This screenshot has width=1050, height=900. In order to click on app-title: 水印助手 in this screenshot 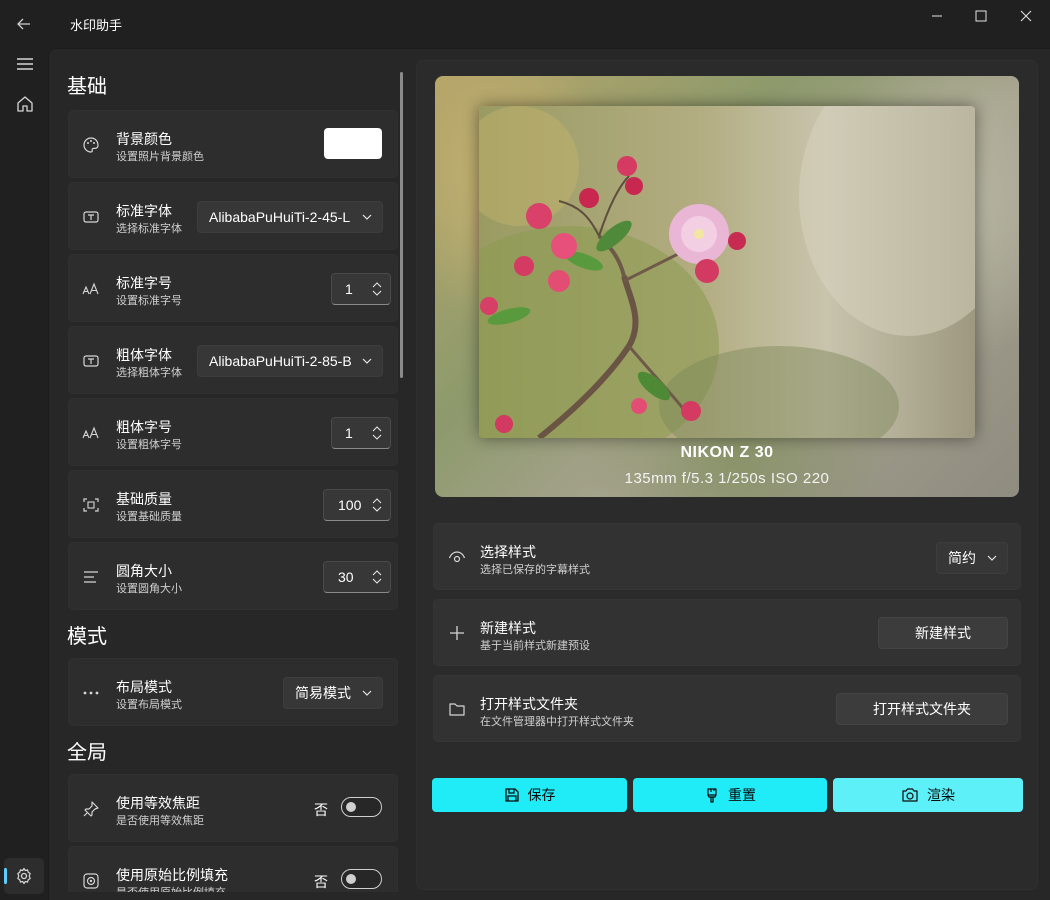, I will do `click(96, 25)`.